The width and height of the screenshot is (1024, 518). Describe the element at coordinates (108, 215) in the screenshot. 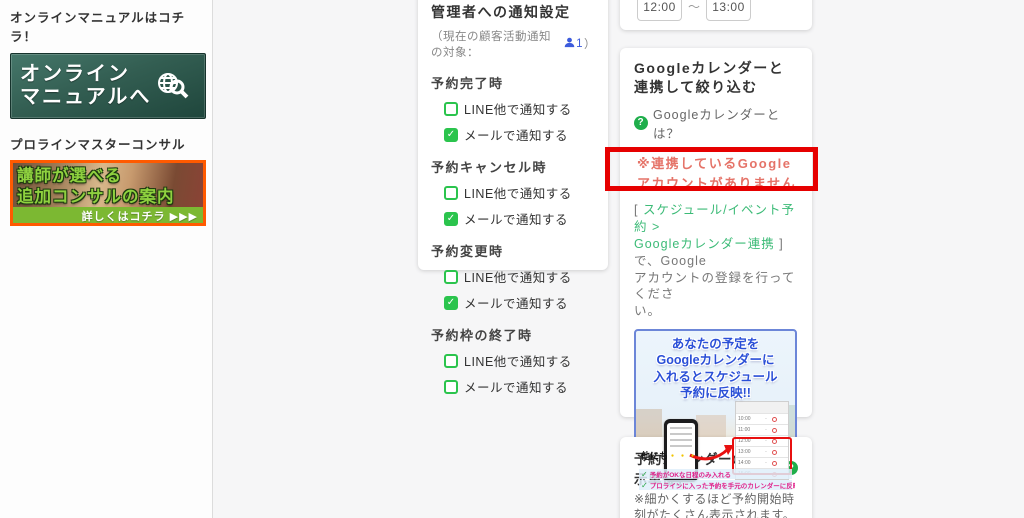

I see `consul-banner-cta: 詳しくはコチラ ▶▶▶` at that location.